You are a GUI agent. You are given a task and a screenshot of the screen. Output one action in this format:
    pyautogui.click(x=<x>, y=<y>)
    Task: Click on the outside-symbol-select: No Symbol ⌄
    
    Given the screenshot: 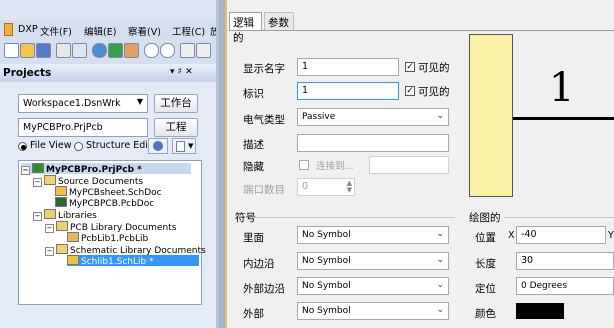 What is the action you would take?
    pyautogui.click(x=373, y=311)
    